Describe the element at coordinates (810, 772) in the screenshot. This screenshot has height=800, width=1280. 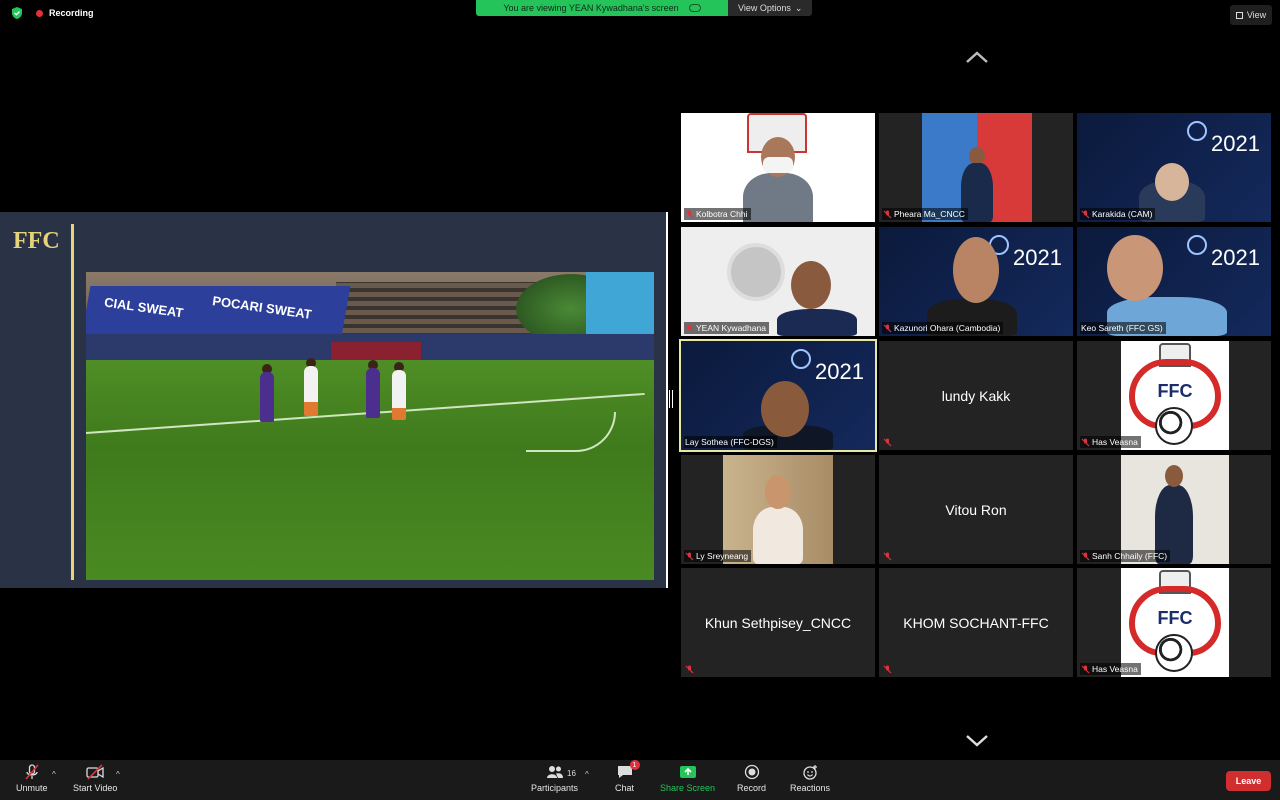
I see `reactions-smiley-icon` at that location.